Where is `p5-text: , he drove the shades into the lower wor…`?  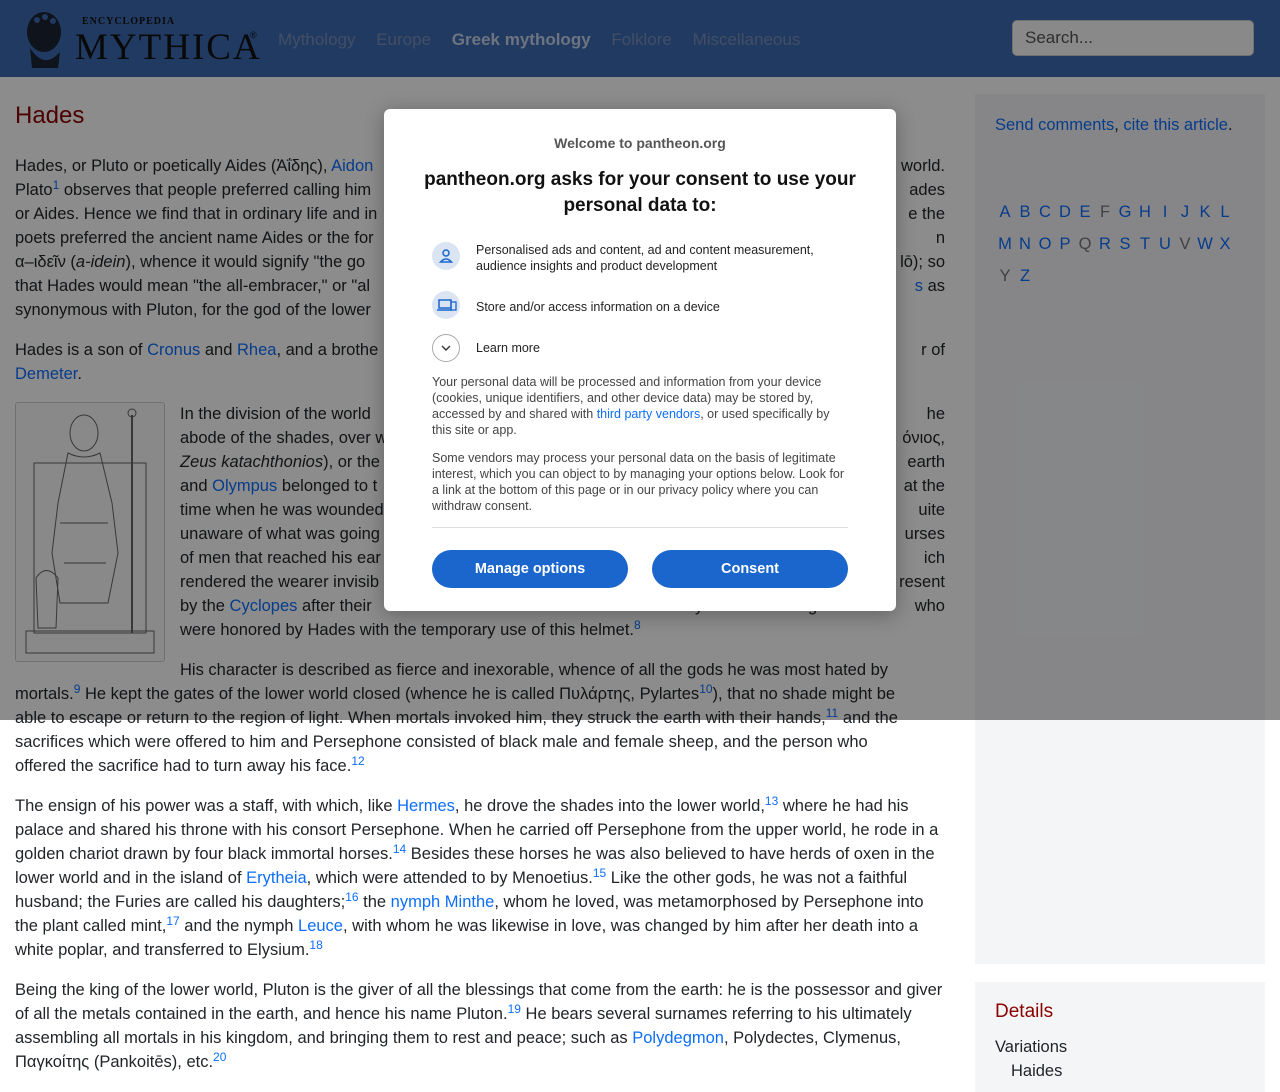 p5-text: , he drove the shades into the lower wor… is located at coordinates (609, 806).